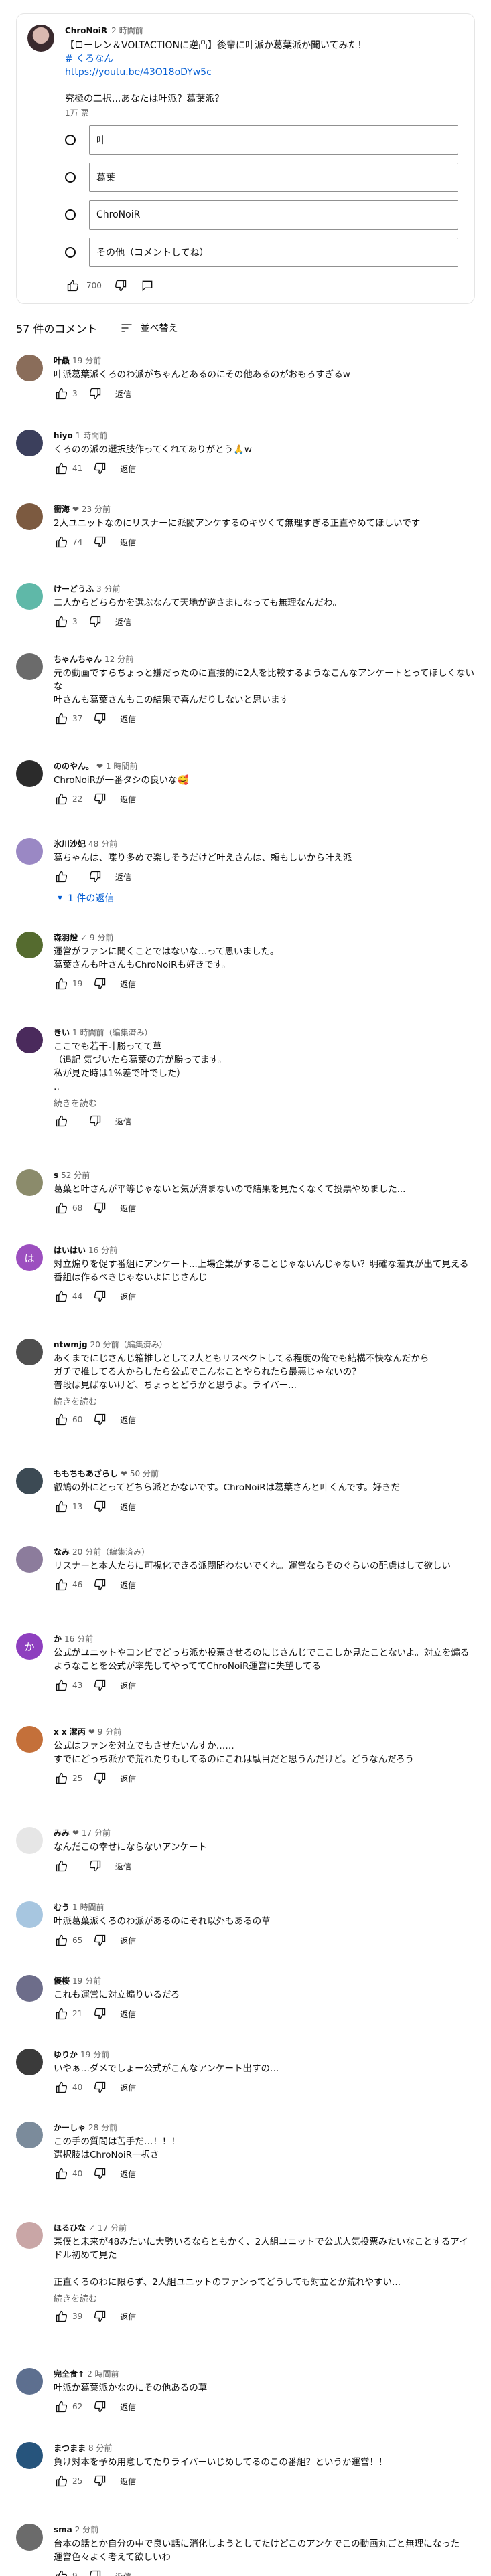 Image resolution: width=491 pixels, height=2576 pixels. Describe the element at coordinates (100, 2448) in the screenshot. I see `comment-time: 8 分前` at that location.